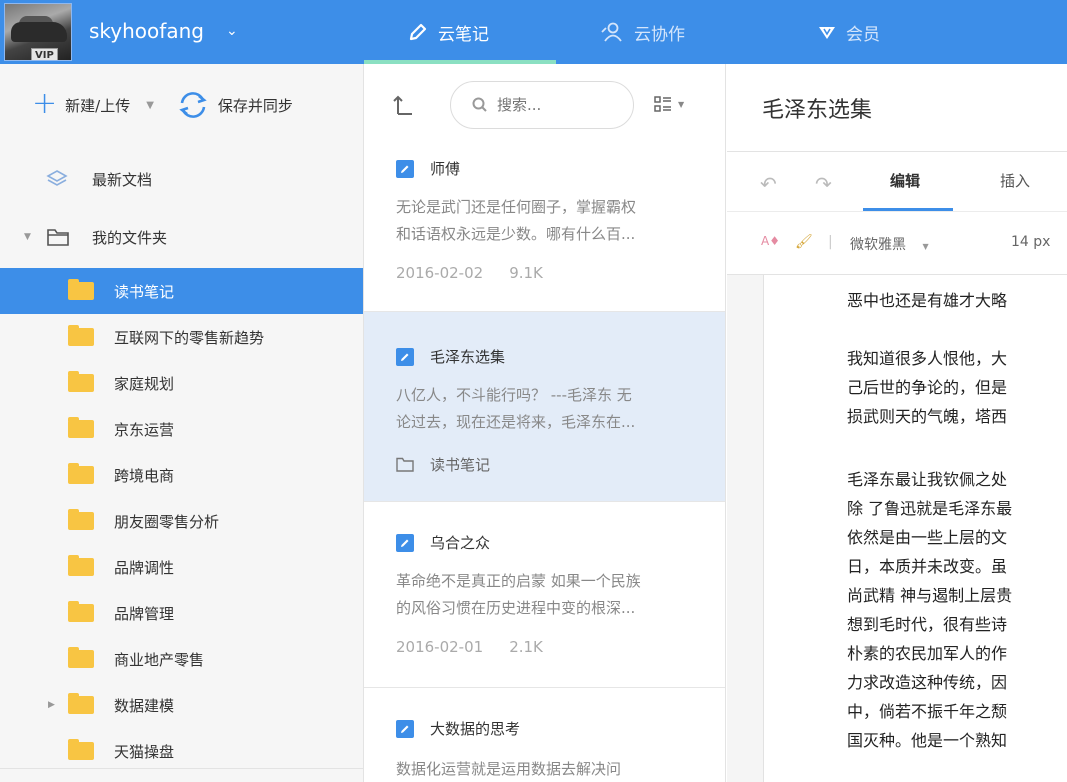 This screenshot has width=1067, height=782. Describe the element at coordinates (1015, 180) in the screenshot. I see `tab-insert: 插入` at that location.